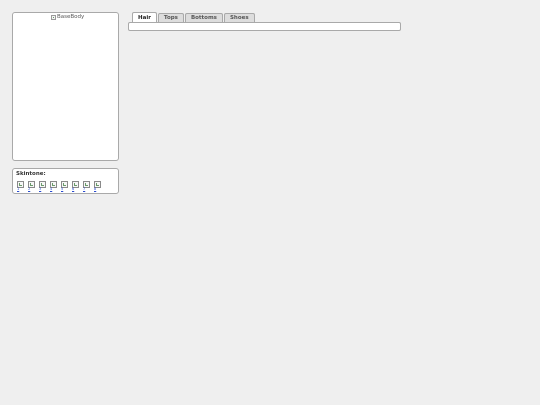 Image resolution: width=540 pixels, height=405 pixels. I want to click on clothing-tabs: Hair Tops Bottoms Shoes, so click(194, 17).